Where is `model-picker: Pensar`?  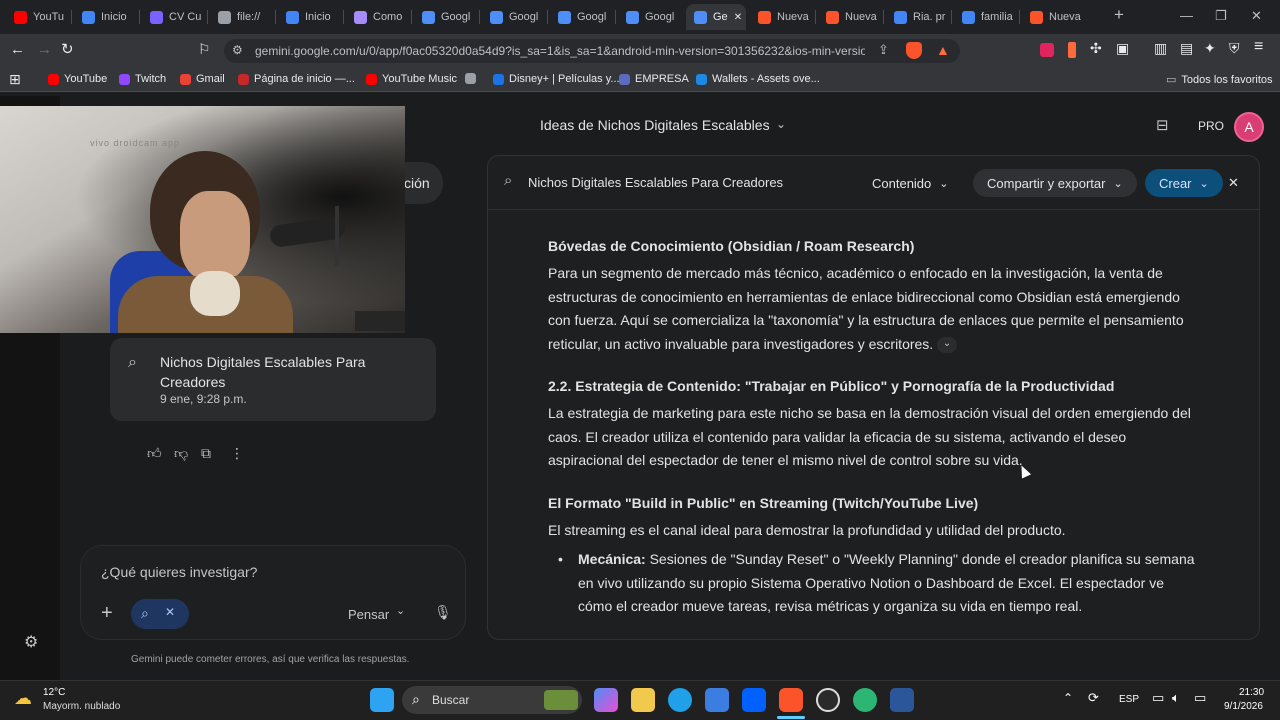 model-picker: Pensar is located at coordinates (368, 614).